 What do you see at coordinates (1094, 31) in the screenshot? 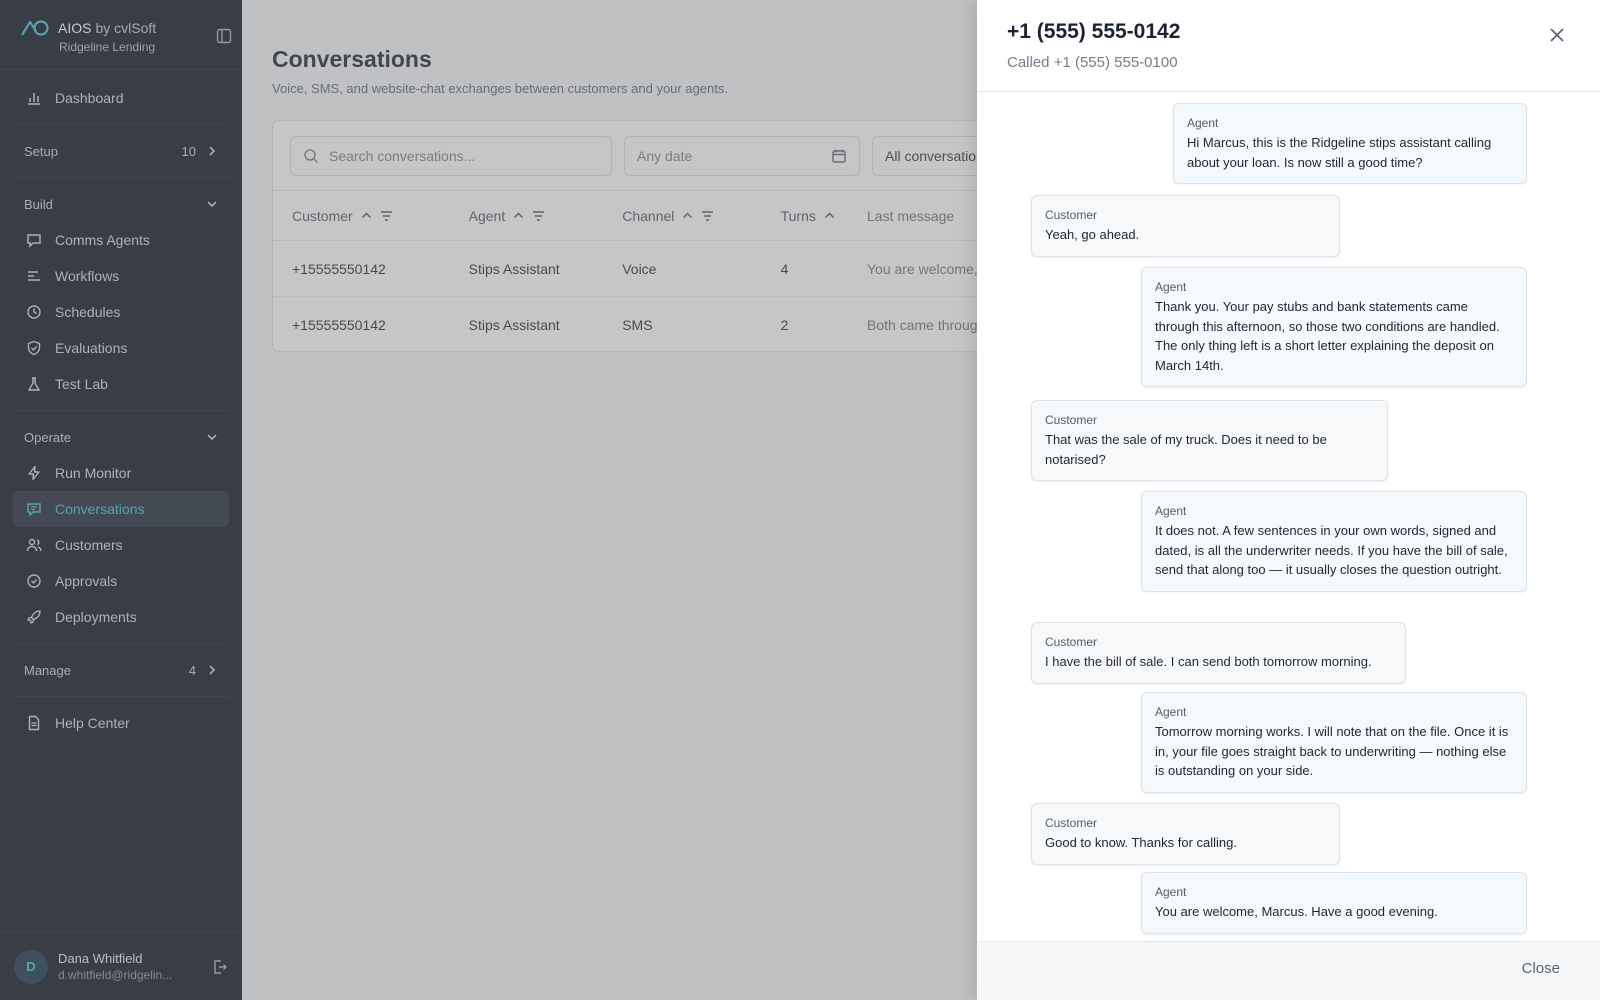
I see `drawer-title: +1 (555) 555-0142` at bounding box center [1094, 31].